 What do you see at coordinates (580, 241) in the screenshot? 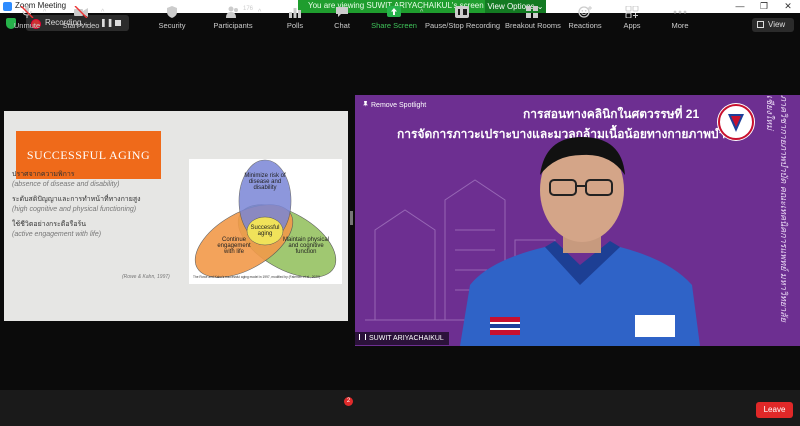
I see `speaker-figure` at bounding box center [580, 241].